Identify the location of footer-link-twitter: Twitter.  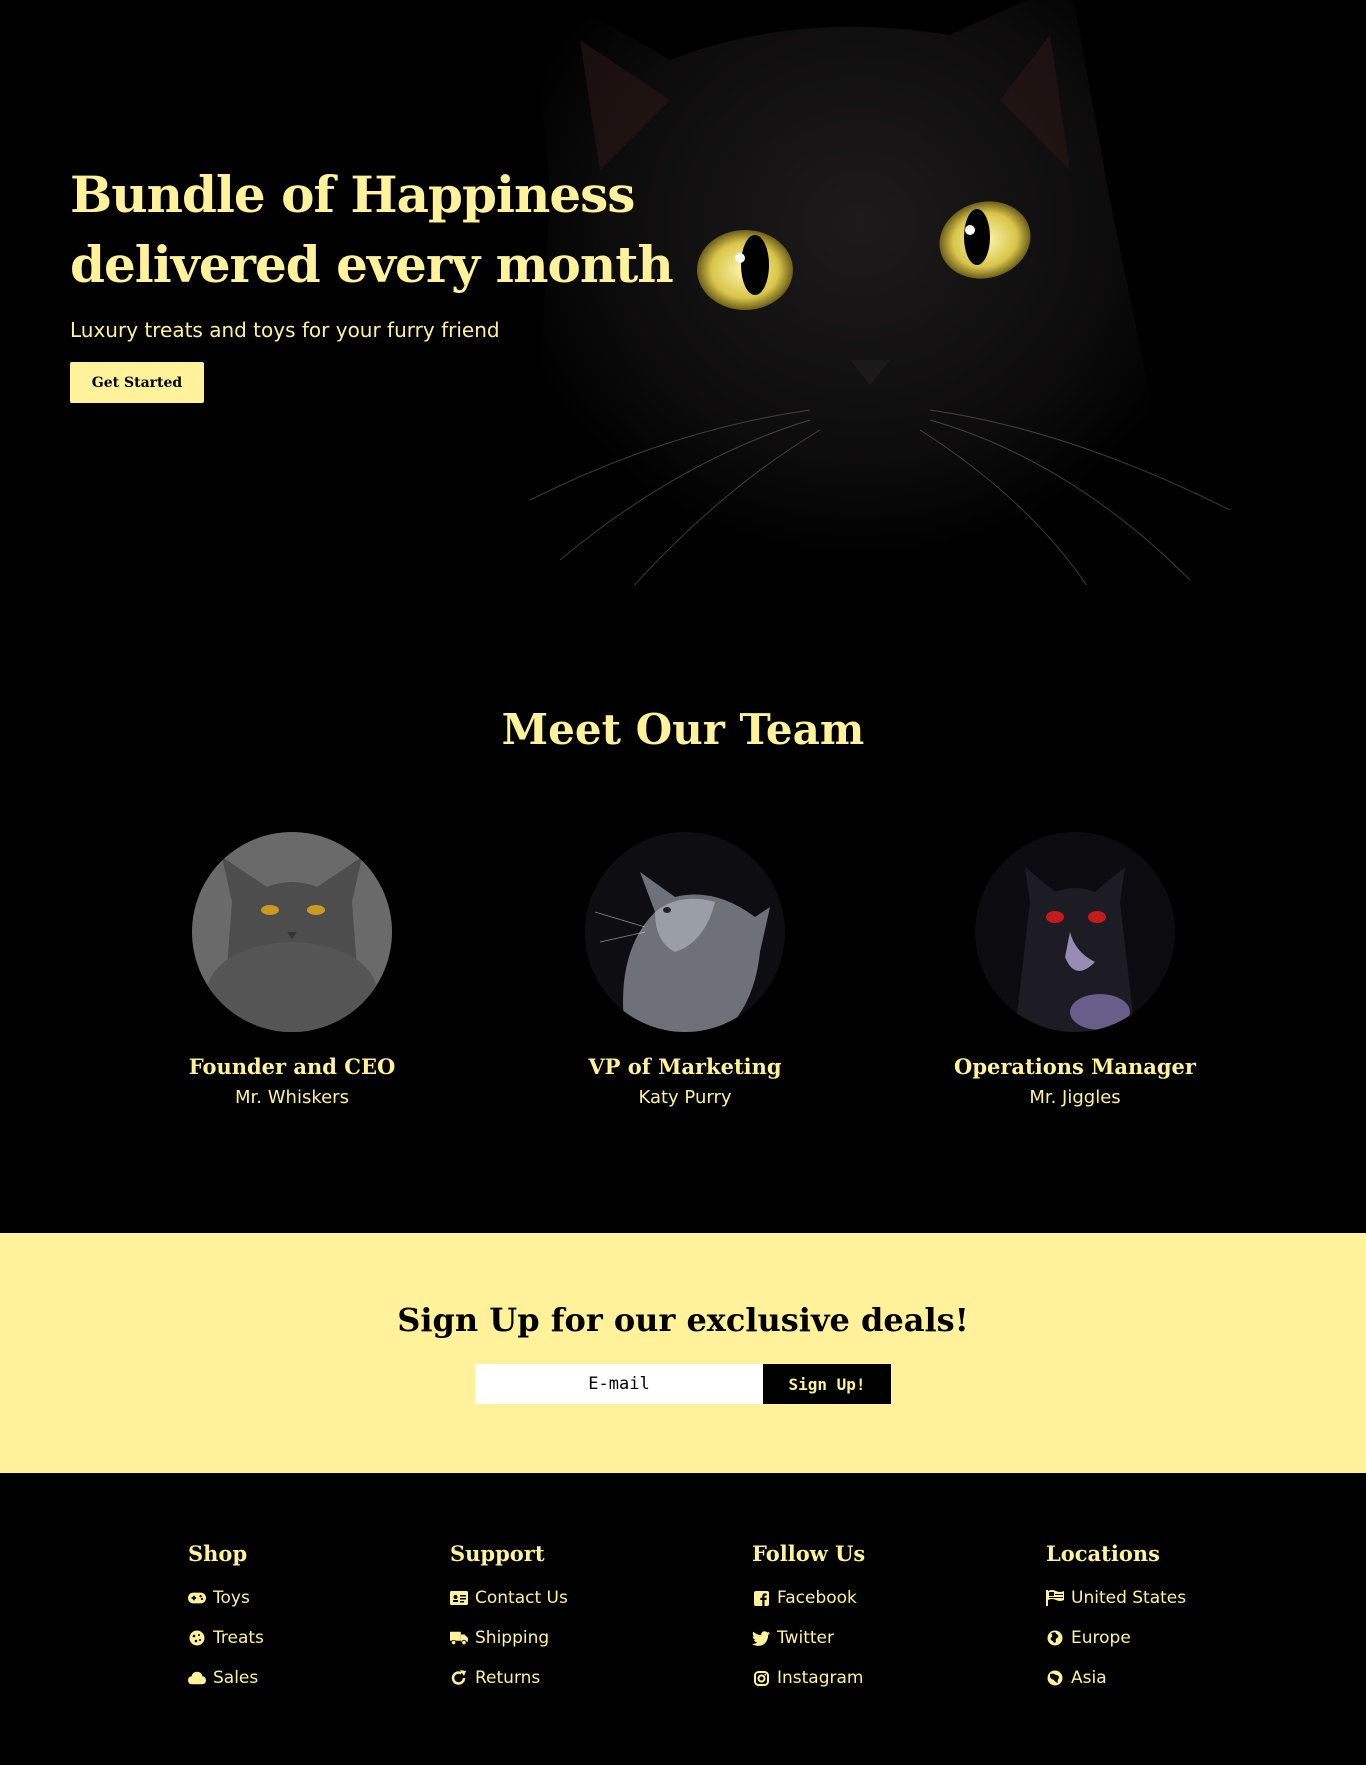
(808, 1638).